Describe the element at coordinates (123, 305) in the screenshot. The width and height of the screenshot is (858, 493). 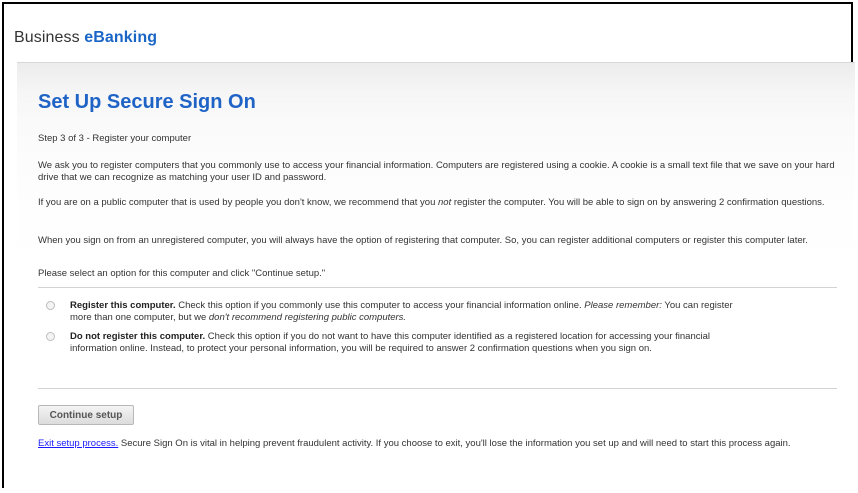
I see `register-option-label: Register this computer.` at that location.